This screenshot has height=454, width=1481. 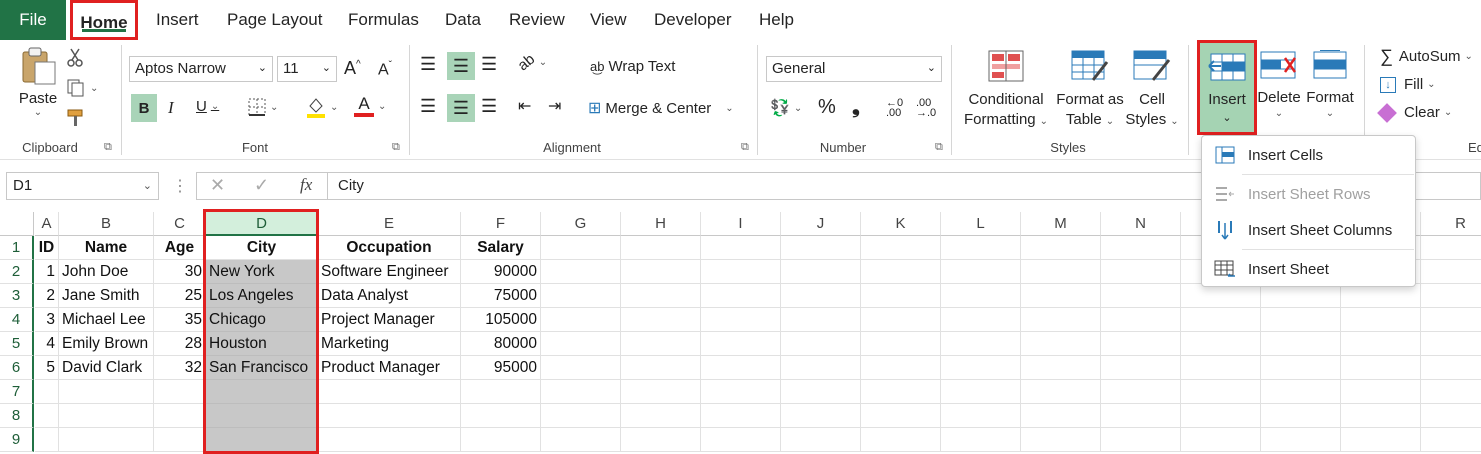 What do you see at coordinates (1381, 368) in the screenshot?
I see `cell-q6` at bounding box center [1381, 368].